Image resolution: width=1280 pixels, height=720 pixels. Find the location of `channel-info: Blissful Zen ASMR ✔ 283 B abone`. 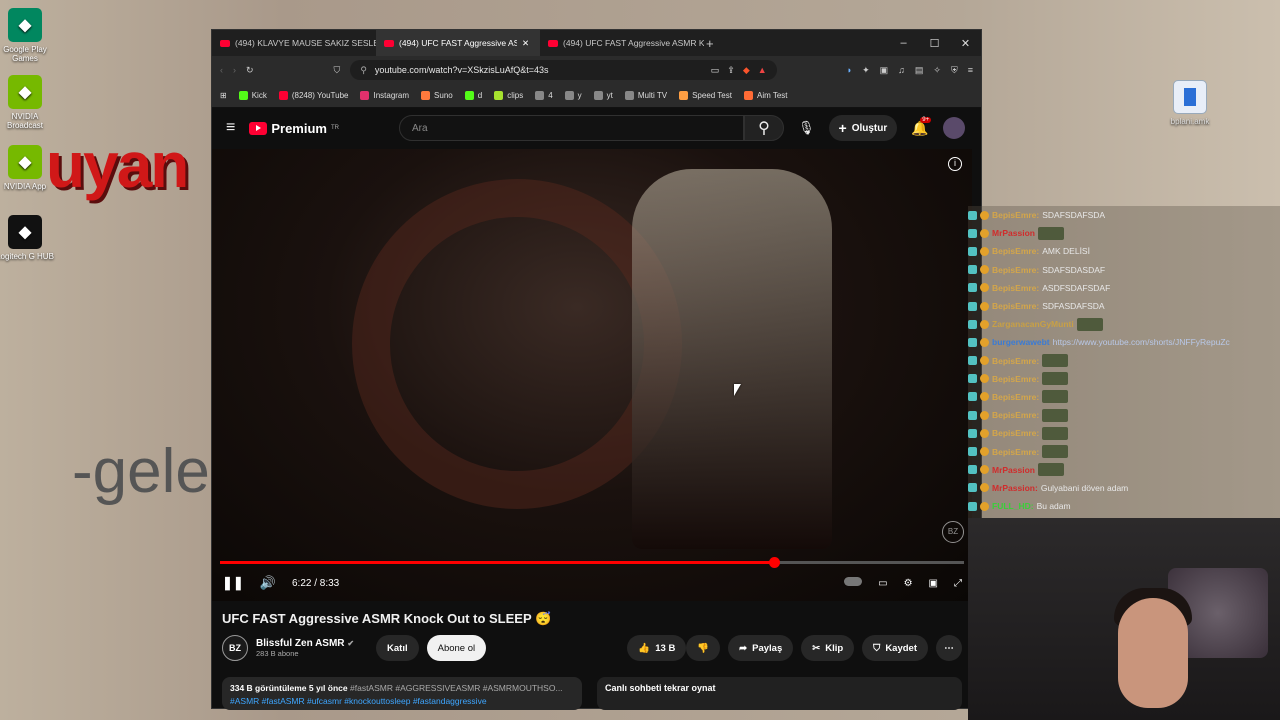

channel-info: Blissful Zen ASMR ✔ 283 B abone is located at coordinates (305, 648).